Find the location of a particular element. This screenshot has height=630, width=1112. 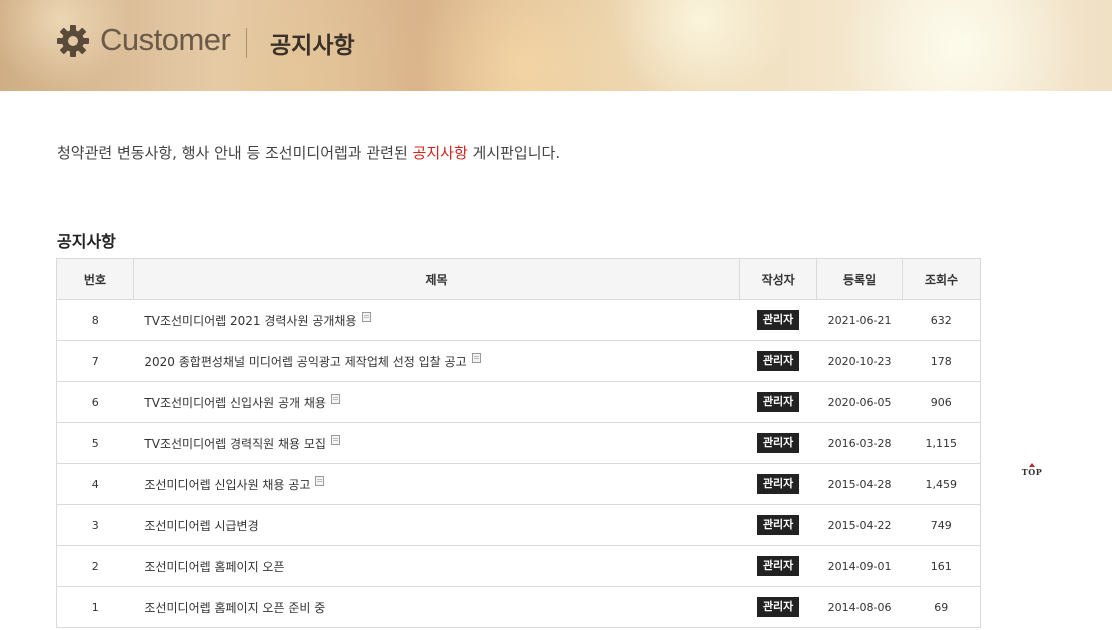

row-title-link: TV조선미디어렙 2021 경력사원 공개채용 is located at coordinates (250, 321).